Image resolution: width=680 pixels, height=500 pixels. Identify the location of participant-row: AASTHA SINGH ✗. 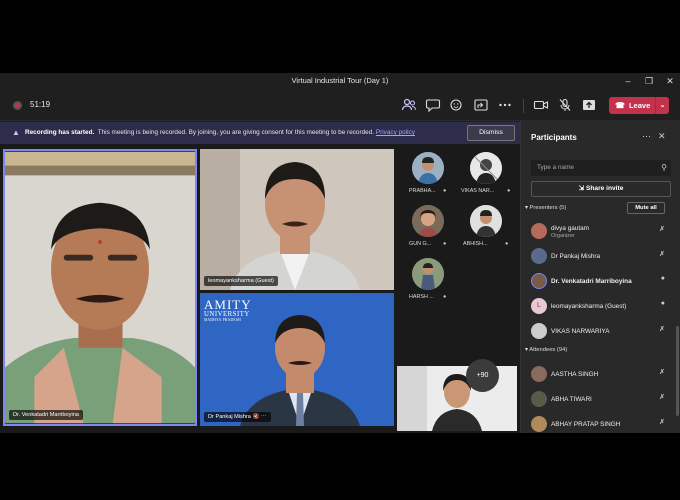
(599, 374).